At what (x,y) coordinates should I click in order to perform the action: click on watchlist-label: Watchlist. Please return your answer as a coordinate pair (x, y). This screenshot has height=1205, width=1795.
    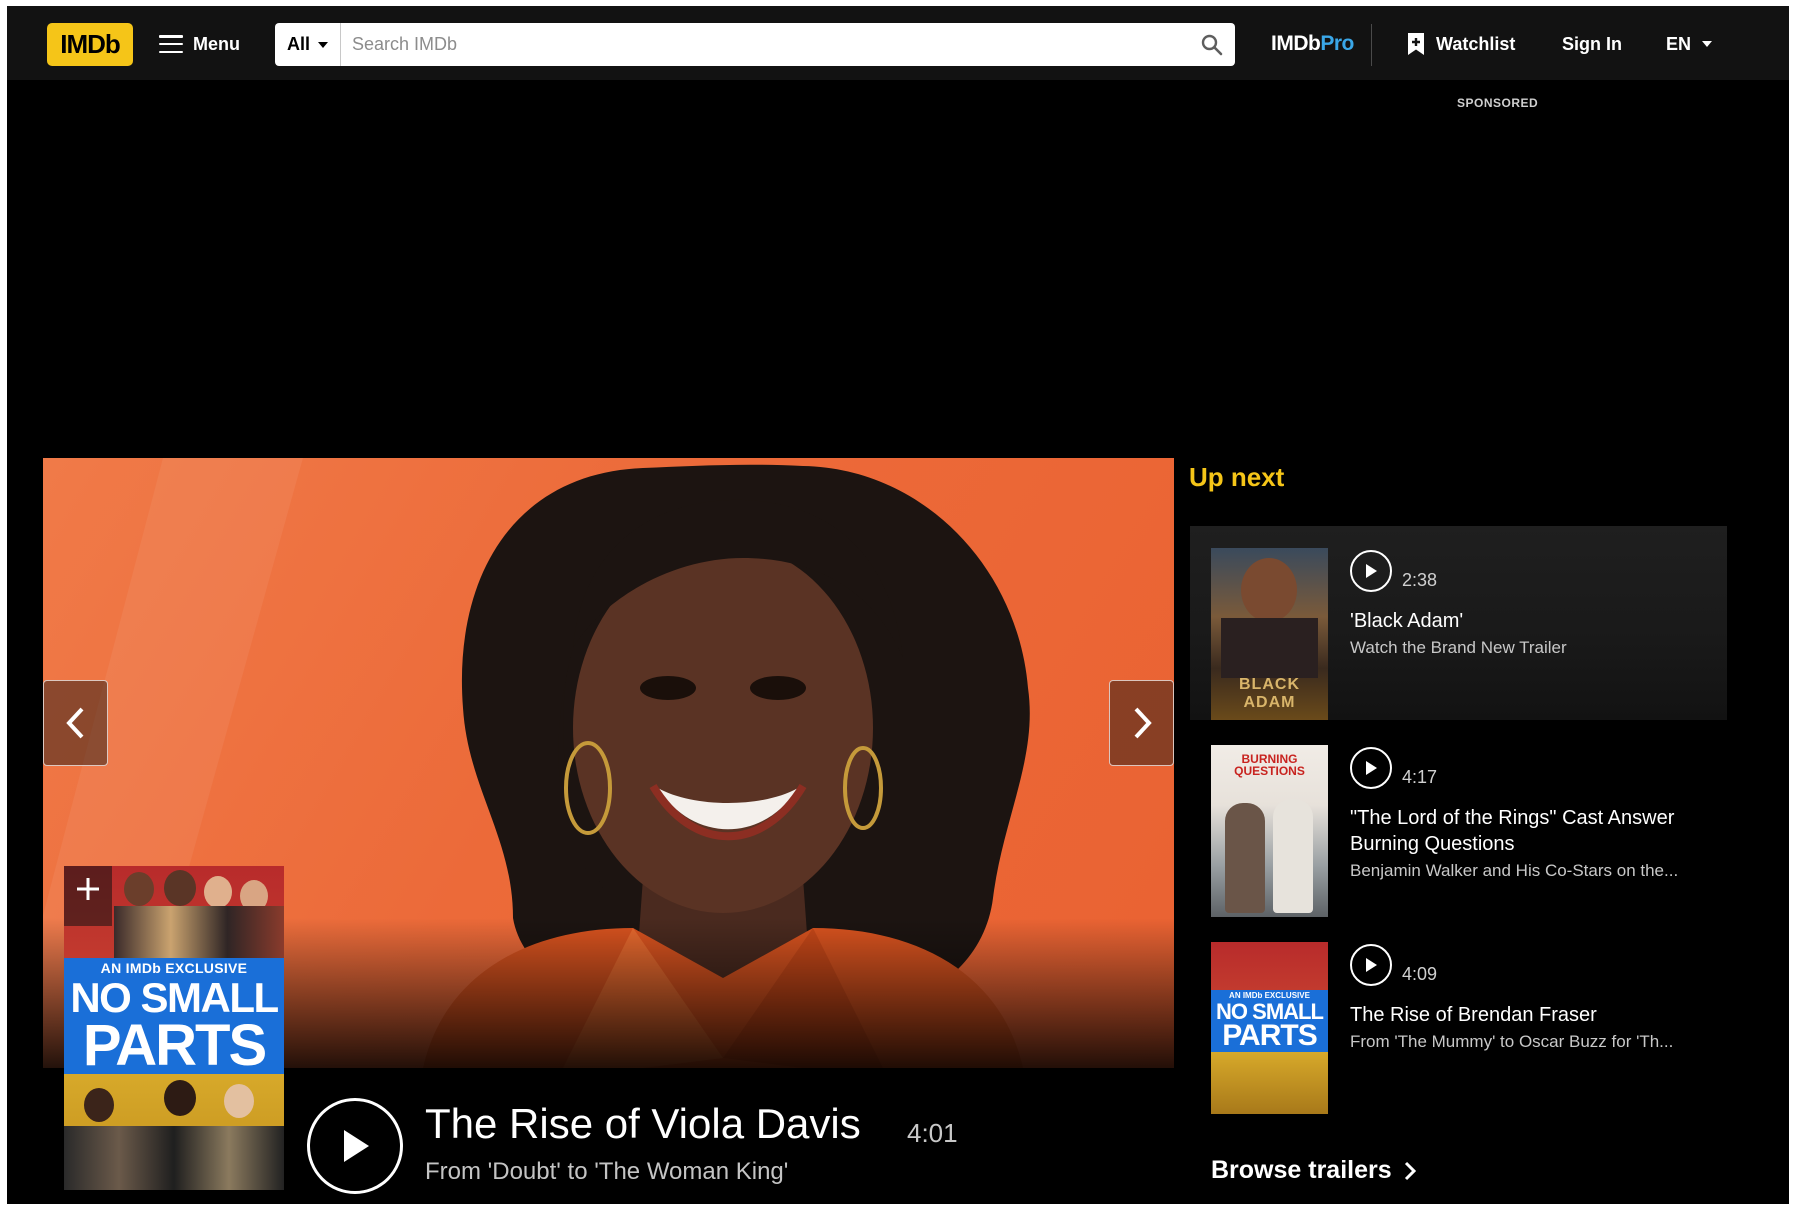
    Looking at the image, I should click on (1476, 43).